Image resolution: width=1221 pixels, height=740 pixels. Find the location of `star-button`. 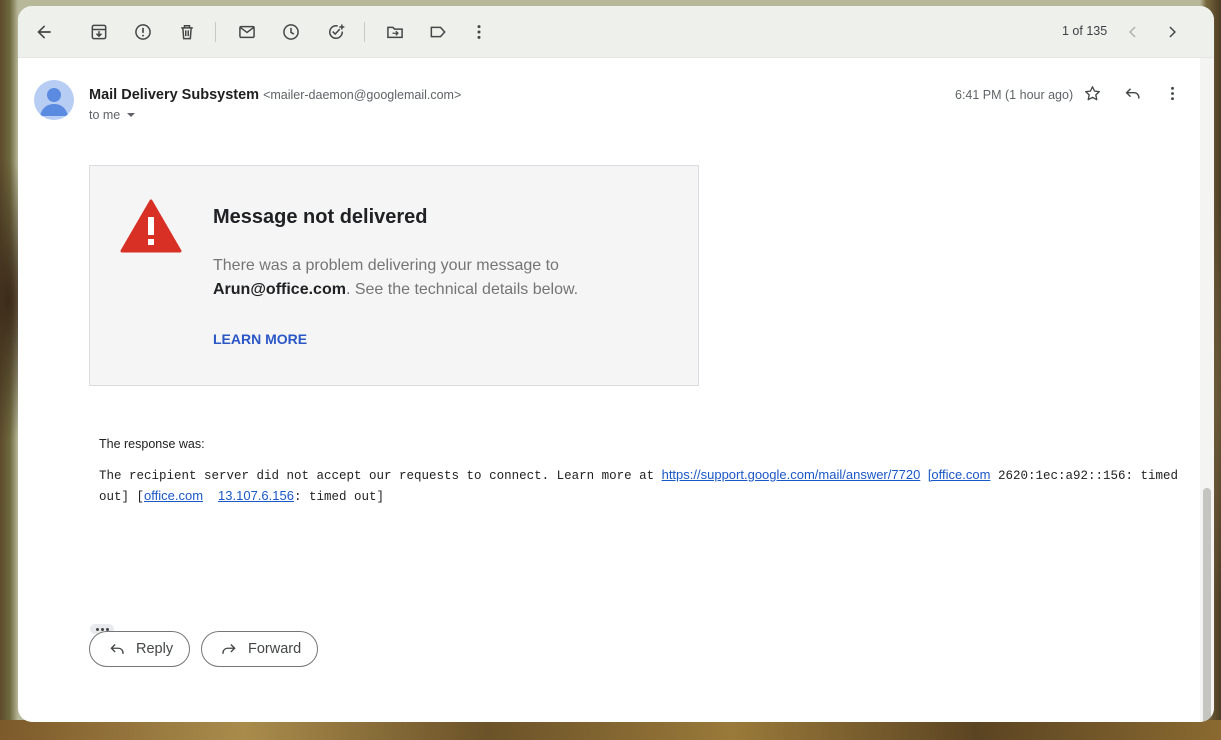

star-button is located at coordinates (1092, 93).